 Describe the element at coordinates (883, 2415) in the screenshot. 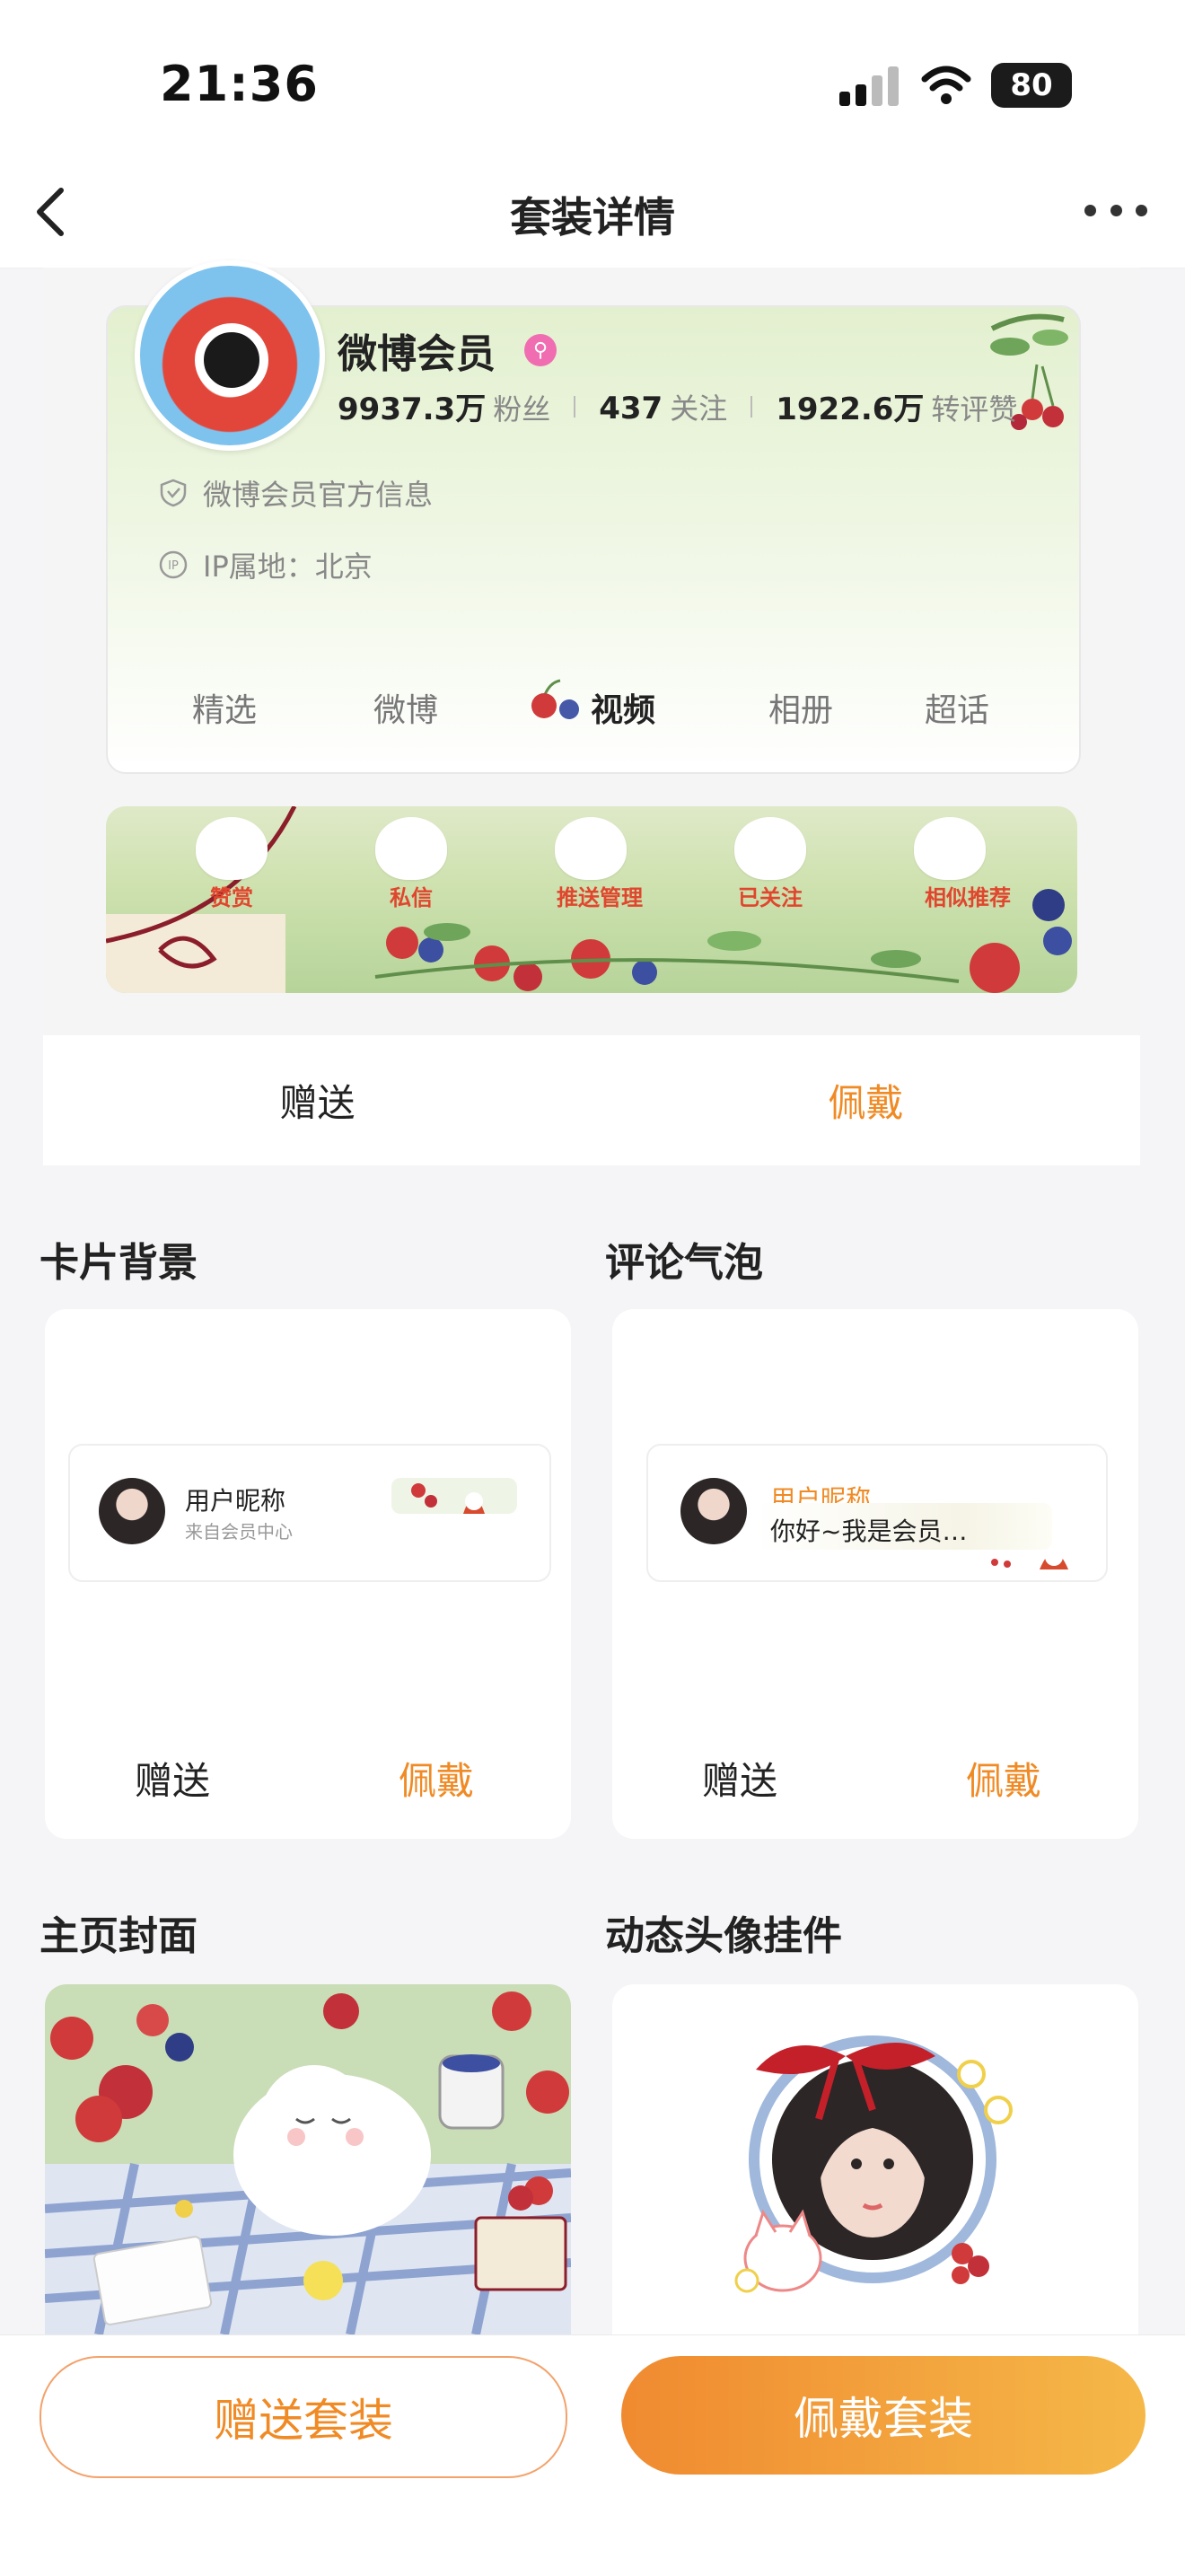

I see `wear-suit-button: 佩戴套装` at that location.